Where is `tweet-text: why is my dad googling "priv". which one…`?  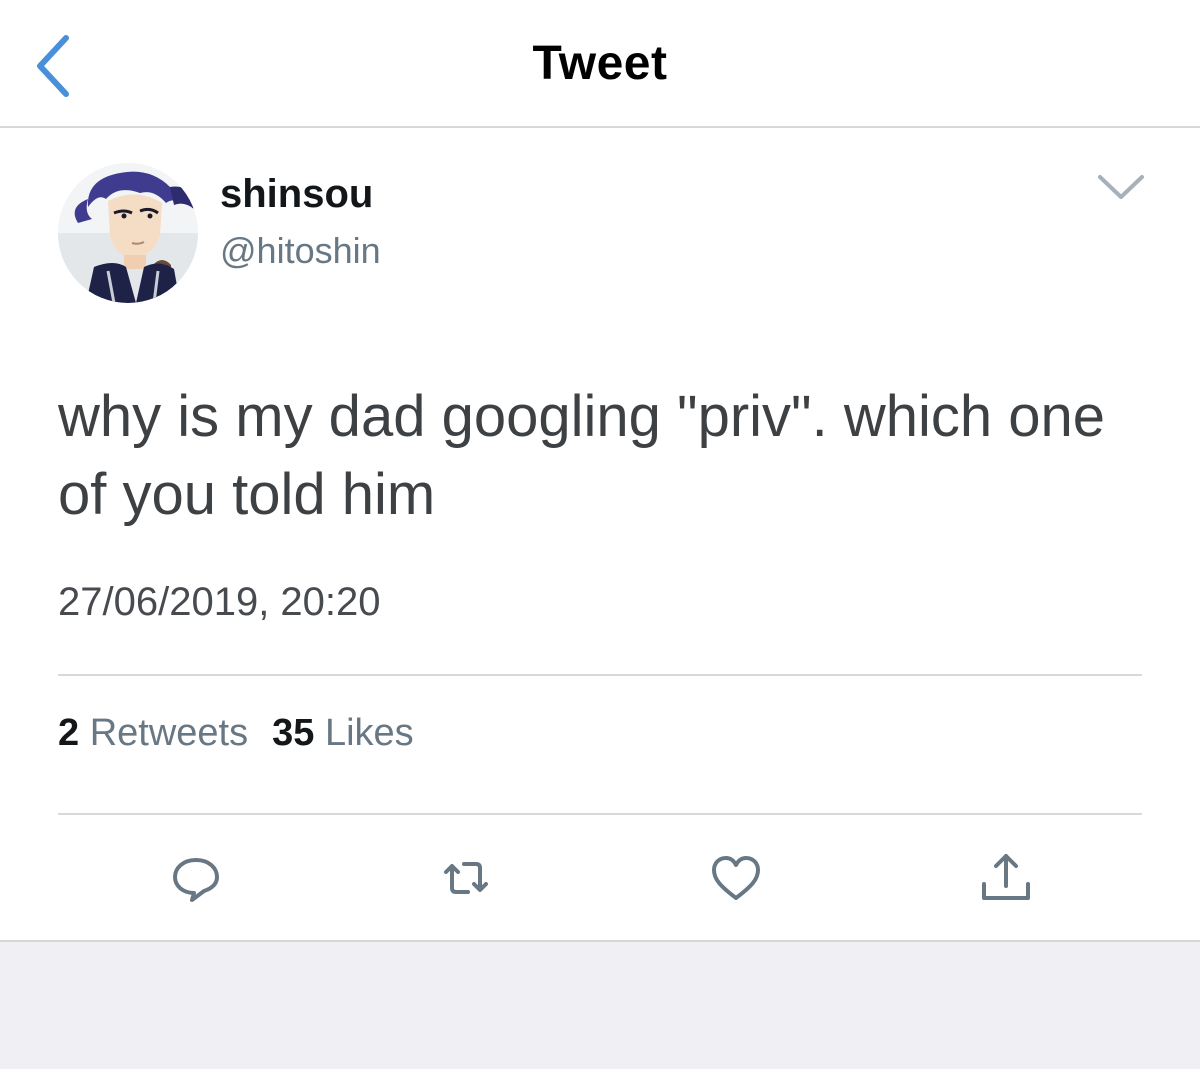
tweet-text: why is my dad googling "priv". which one… is located at coordinates (582, 455).